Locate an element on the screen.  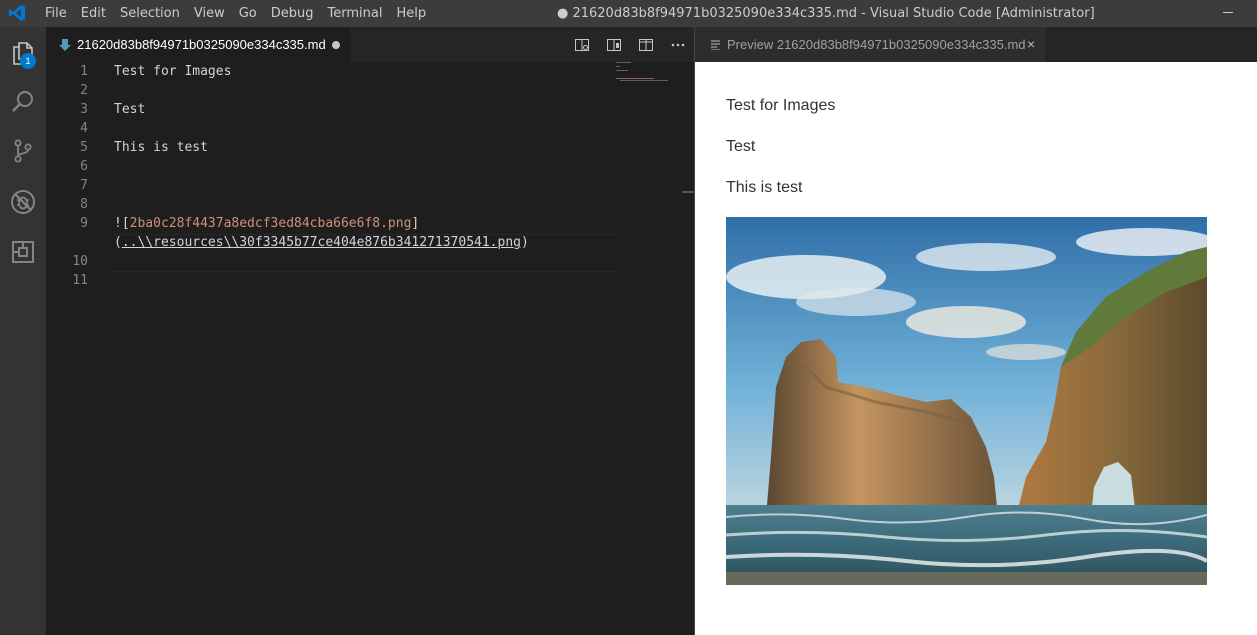
menu-file: File is located at coordinates (56, 13).